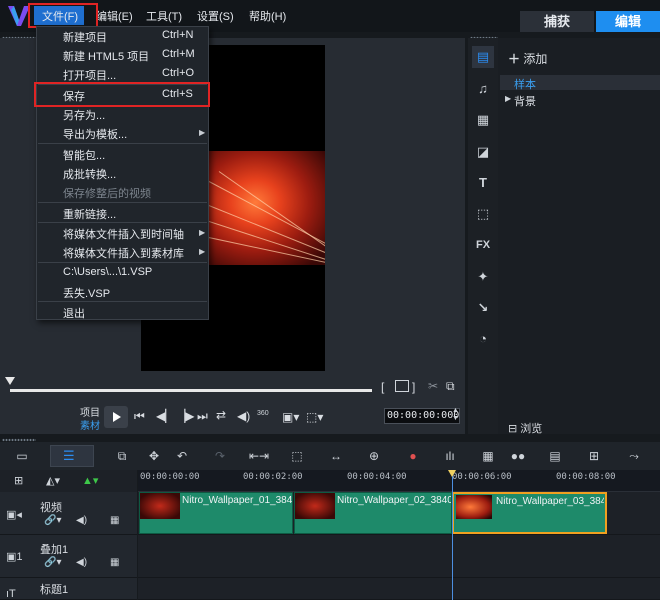  What do you see at coordinates (263, 413) in the screenshot?
I see `360-view-icon: 360` at bounding box center [263, 413].